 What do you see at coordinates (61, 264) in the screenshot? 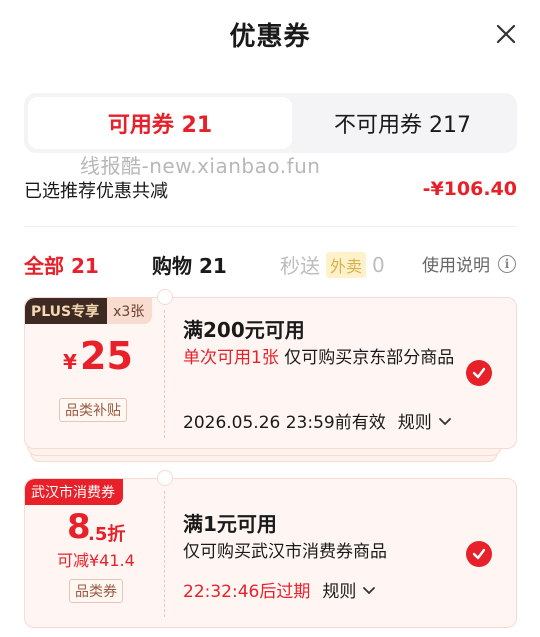
I see `filter-all: 全部 21` at bounding box center [61, 264].